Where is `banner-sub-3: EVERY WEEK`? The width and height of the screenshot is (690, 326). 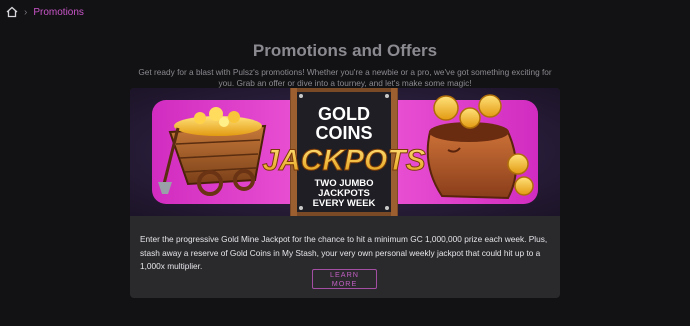 banner-sub-3: EVERY WEEK is located at coordinates (344, 203).